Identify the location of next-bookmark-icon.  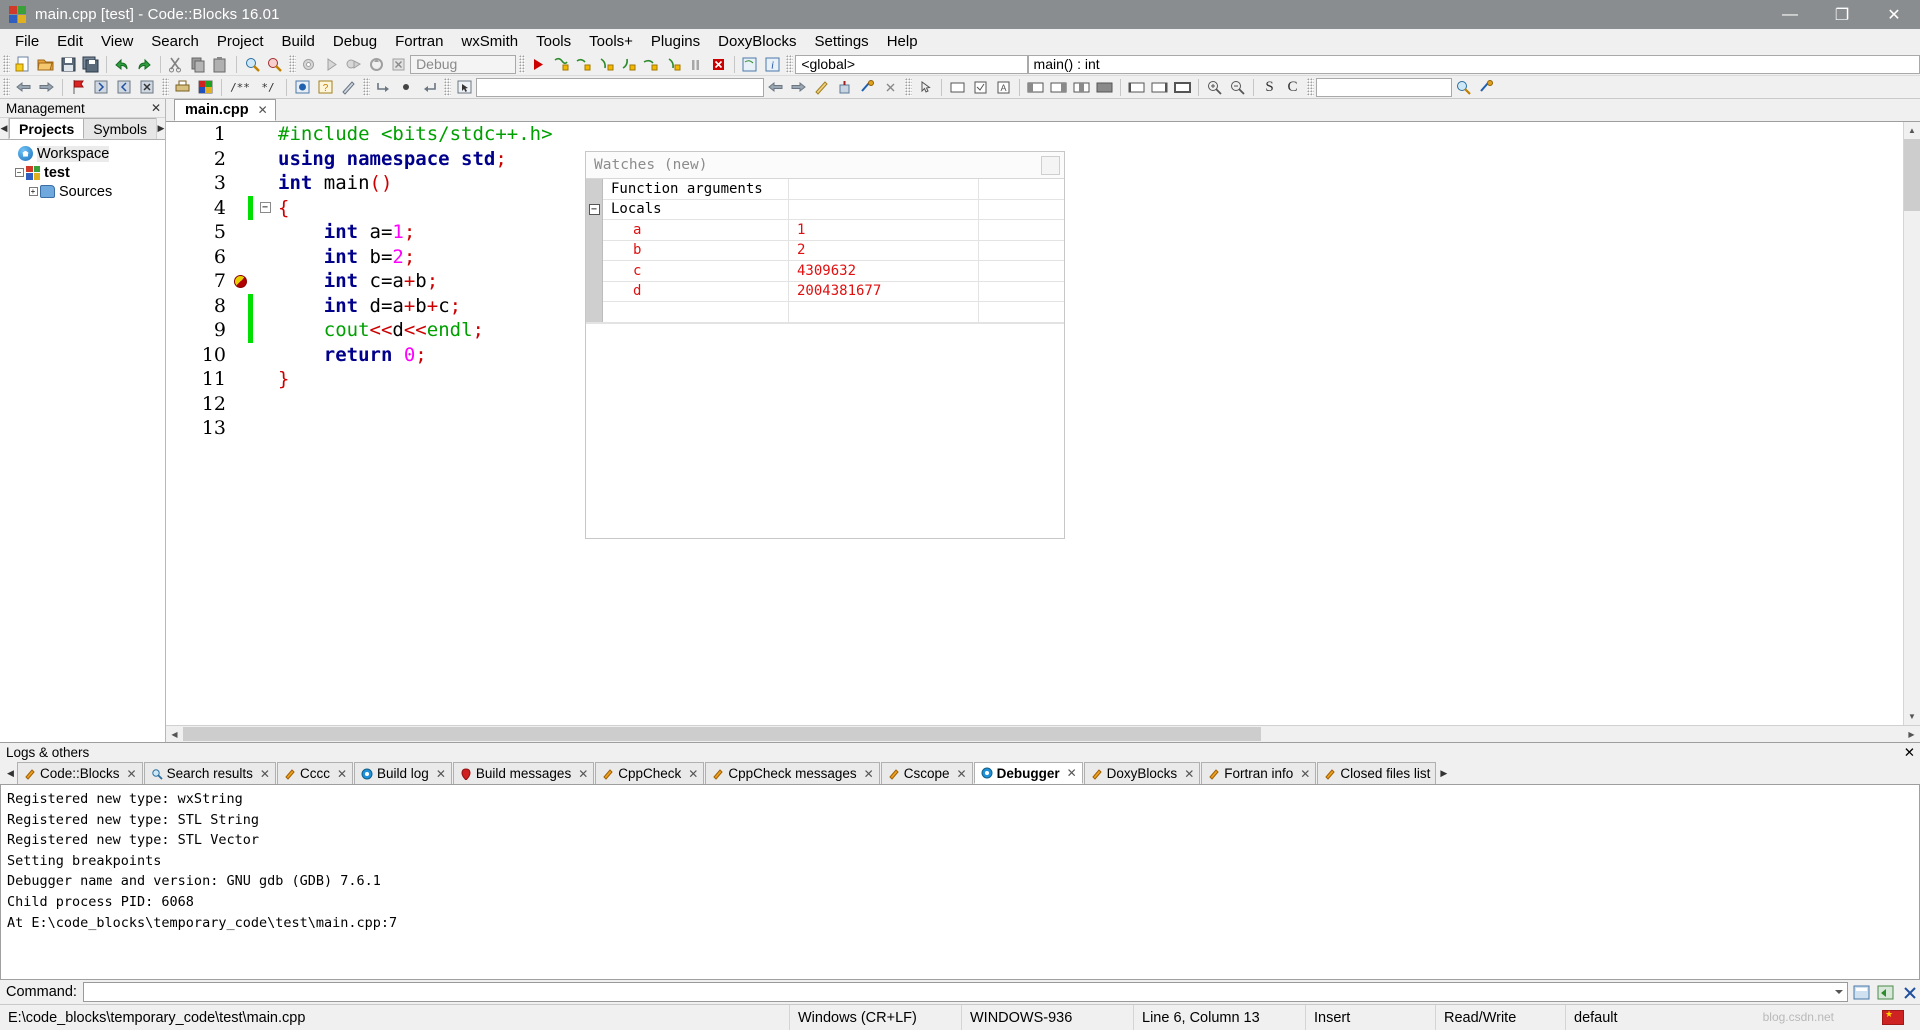
(124, 87).